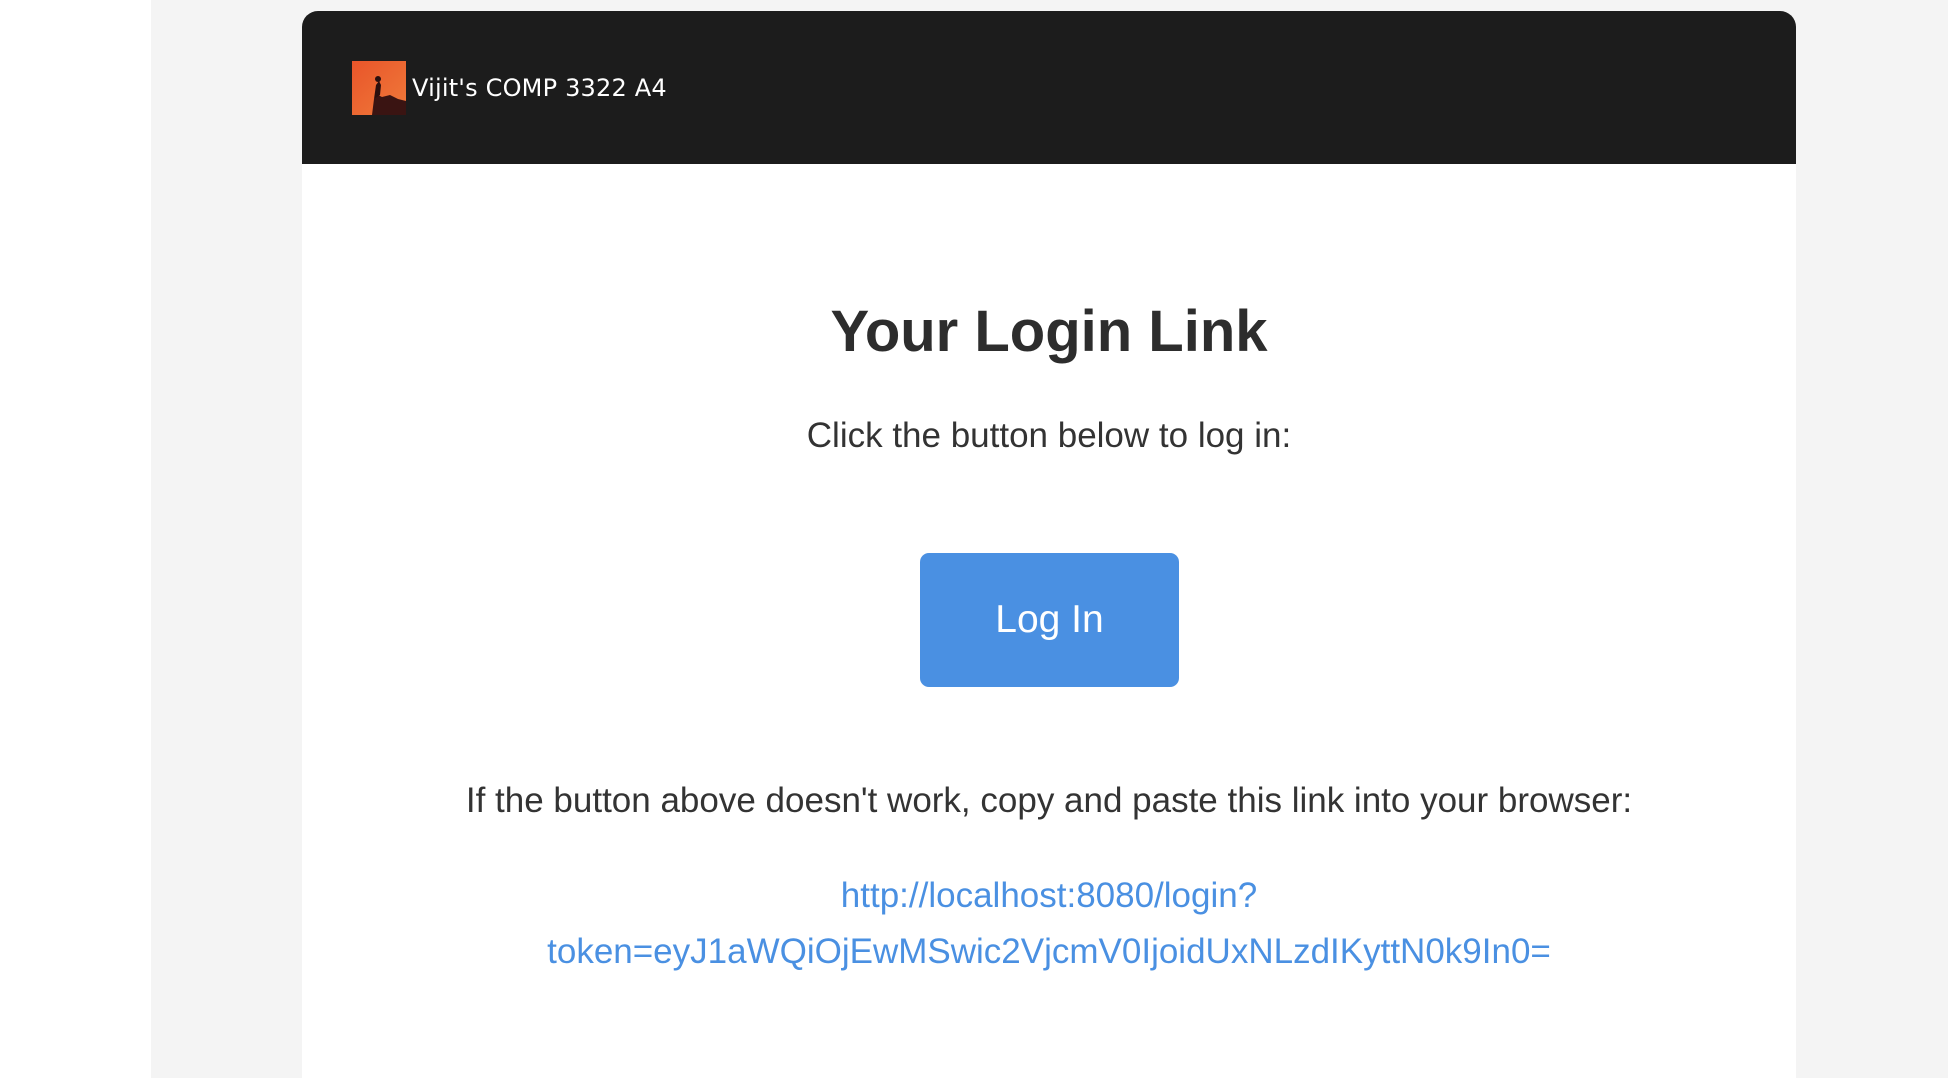 This screenshot has width=1948, height=1078. Describe the element at coordinates (1049, 331) in the screenshot. I see `page-title: Your Login Link` at that location.